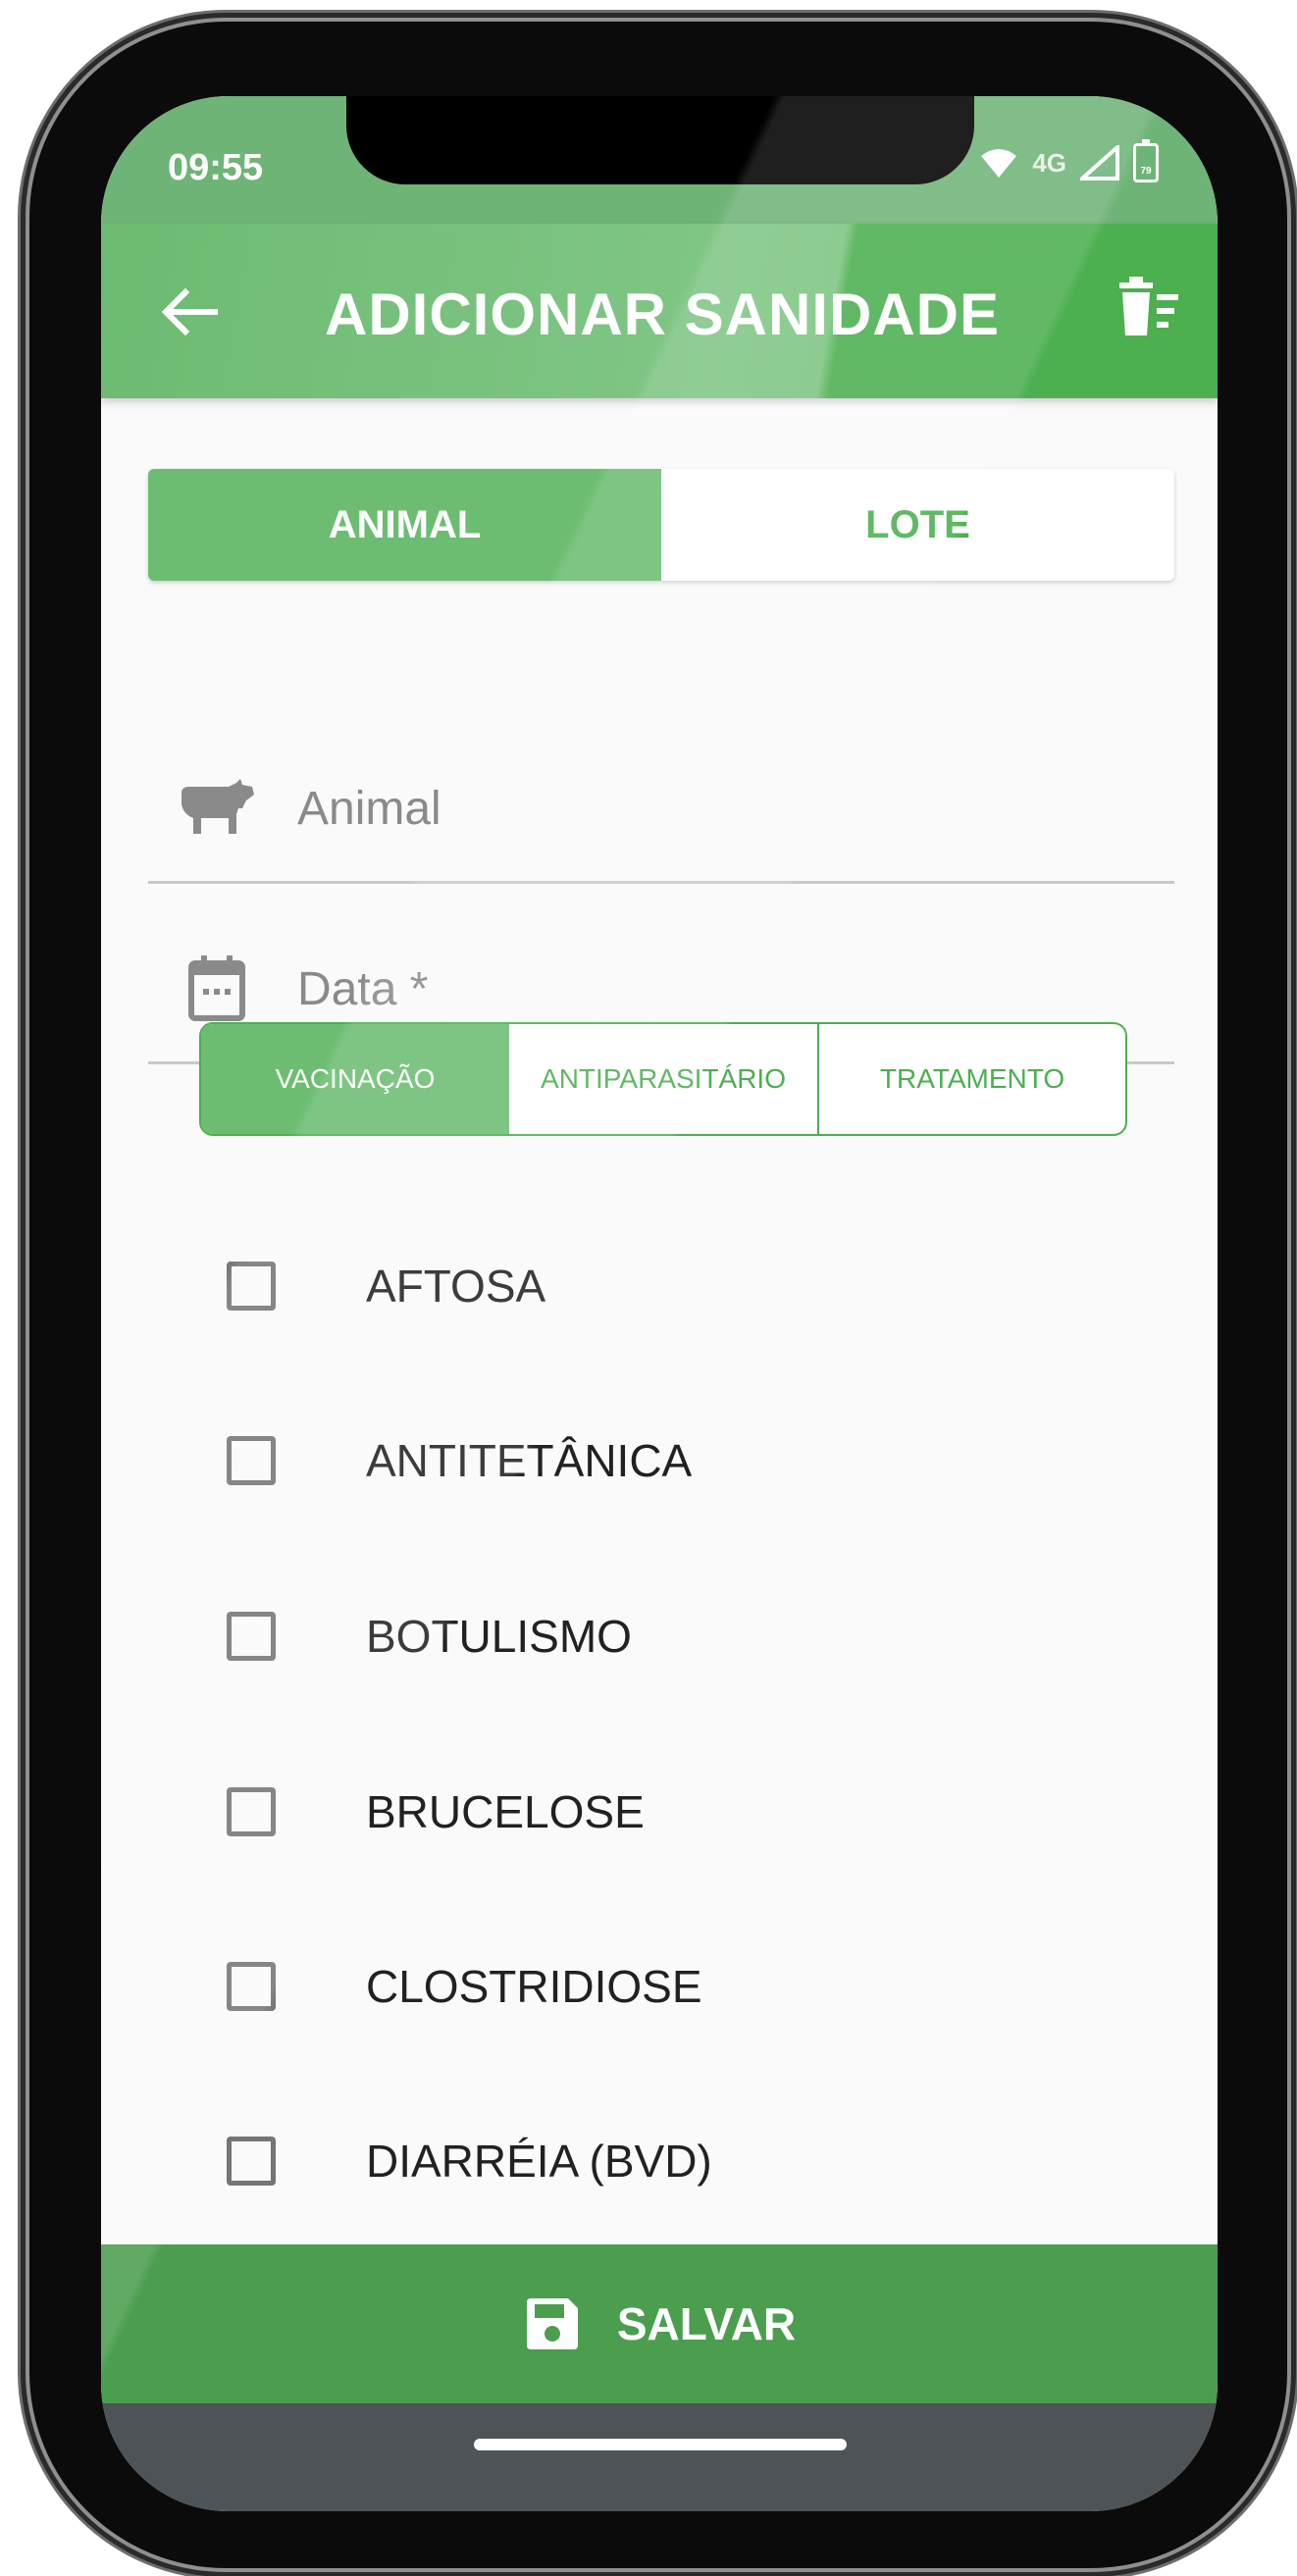 The width and height of the screenshot is (1297, 2576). I want to click on status-icons: 4G 79, so click(1069, 160).